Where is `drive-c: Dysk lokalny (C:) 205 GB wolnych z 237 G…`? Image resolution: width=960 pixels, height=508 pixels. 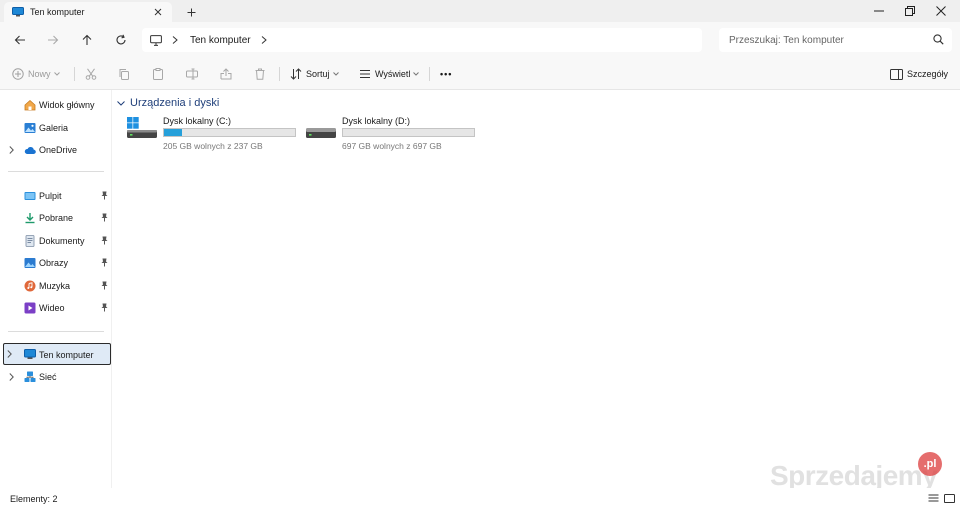 drive-c: Dysk lokalny (C:) 205 GB wolnych z 237 G… is located at coordinates (216, 134).